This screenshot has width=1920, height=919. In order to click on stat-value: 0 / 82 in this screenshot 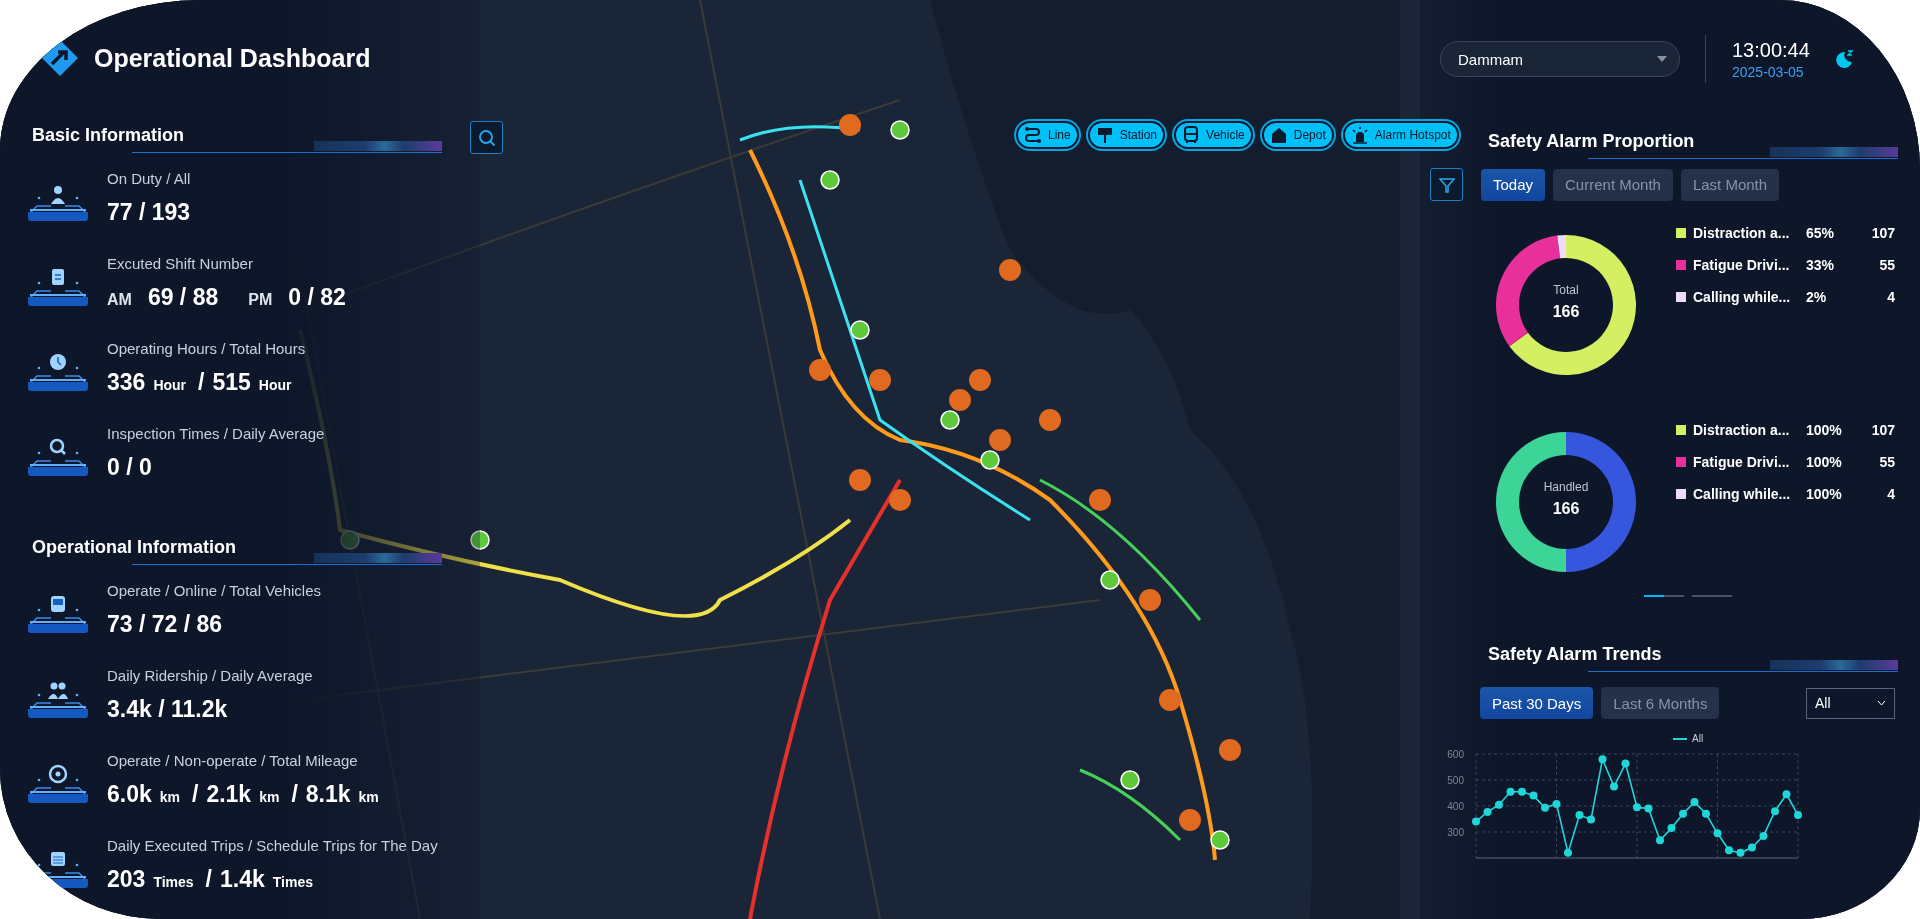, I will do `click(317, 297)`.